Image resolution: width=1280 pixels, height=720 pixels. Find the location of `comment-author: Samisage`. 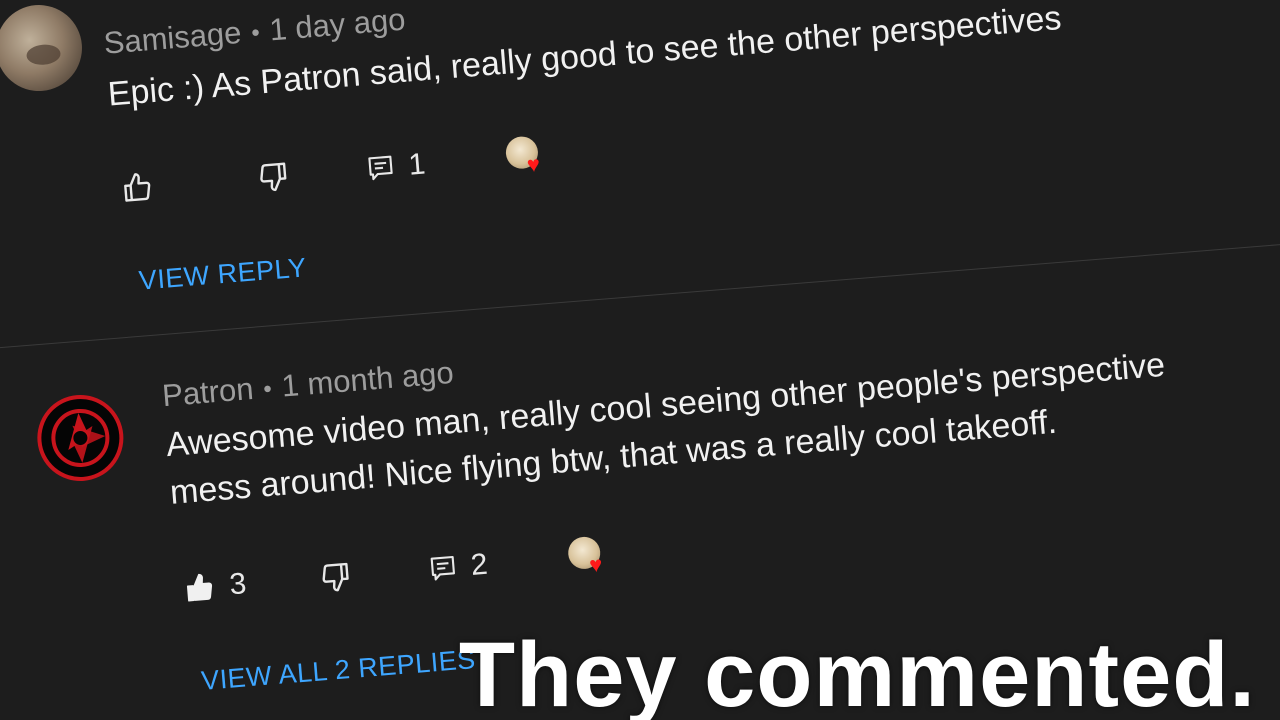

comment-author: Samisage is located at coordinates (172, 38).